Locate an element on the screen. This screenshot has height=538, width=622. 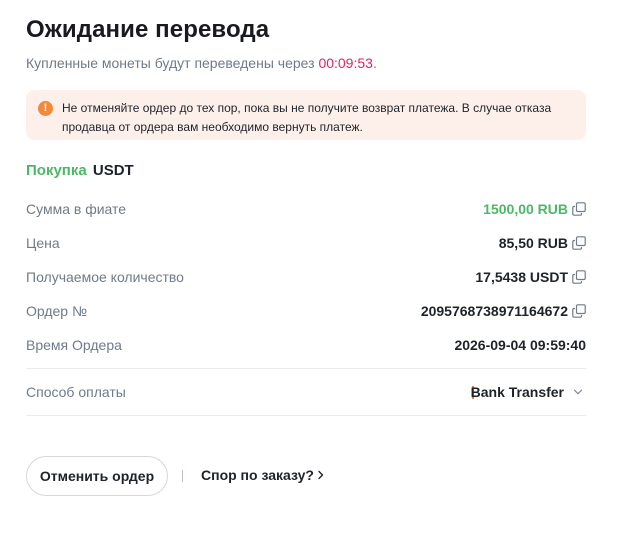
quantity-value: 17,5438 USDT is located at coordinates (521, 277).